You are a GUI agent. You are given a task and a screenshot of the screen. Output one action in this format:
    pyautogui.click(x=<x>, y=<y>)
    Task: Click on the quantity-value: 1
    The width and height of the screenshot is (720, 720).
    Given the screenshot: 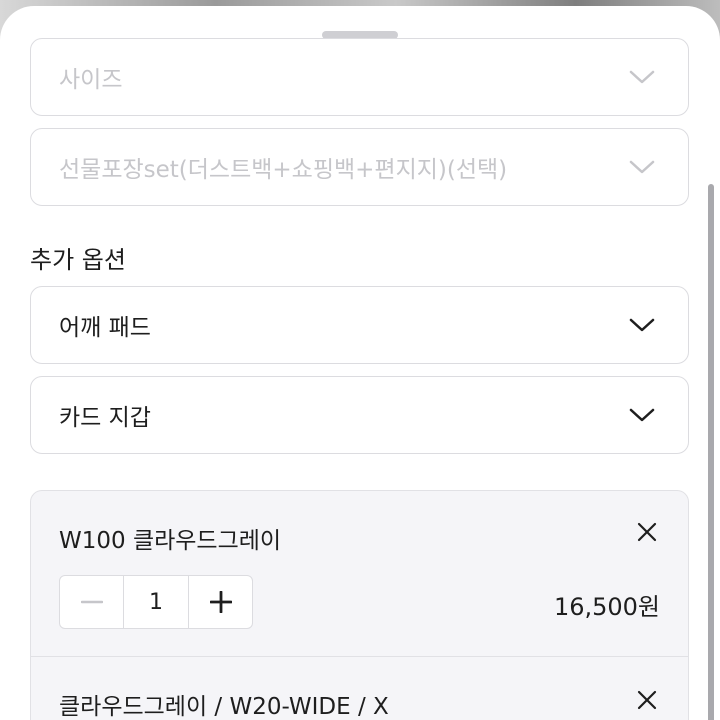 What is the action you would take?
    pyautogui.click(x=156, y=602)
    